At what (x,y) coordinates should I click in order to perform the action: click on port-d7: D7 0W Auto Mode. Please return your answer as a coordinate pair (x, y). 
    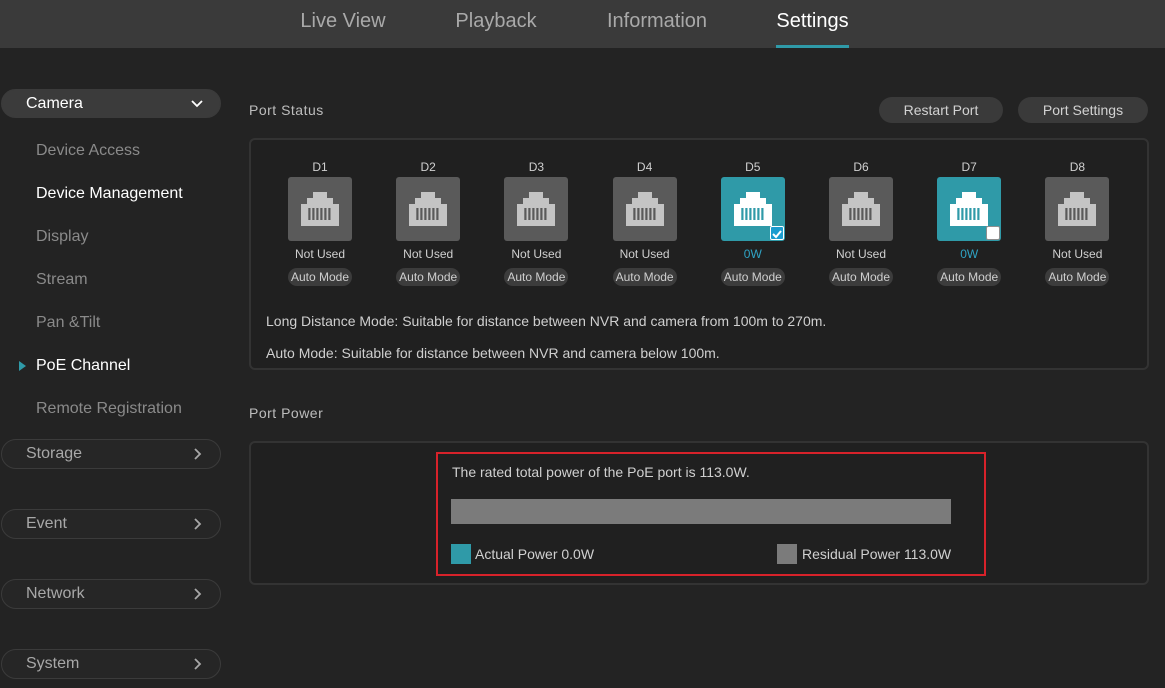
    Looking at the image, I should click on (969, 222).